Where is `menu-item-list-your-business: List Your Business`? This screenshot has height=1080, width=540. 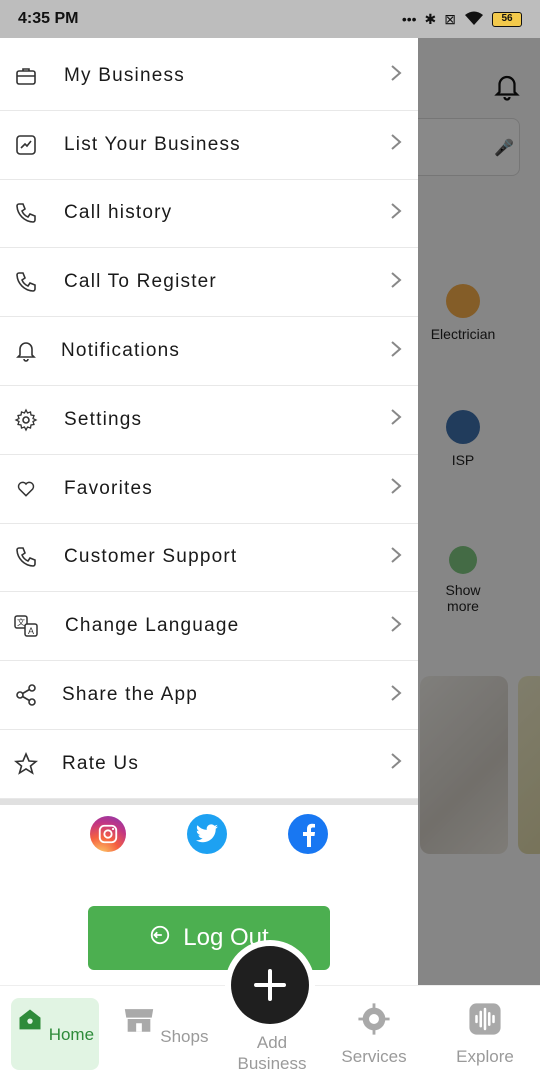 menu-item-list-your-business: List Your Business is located at coordinates (209, 145).